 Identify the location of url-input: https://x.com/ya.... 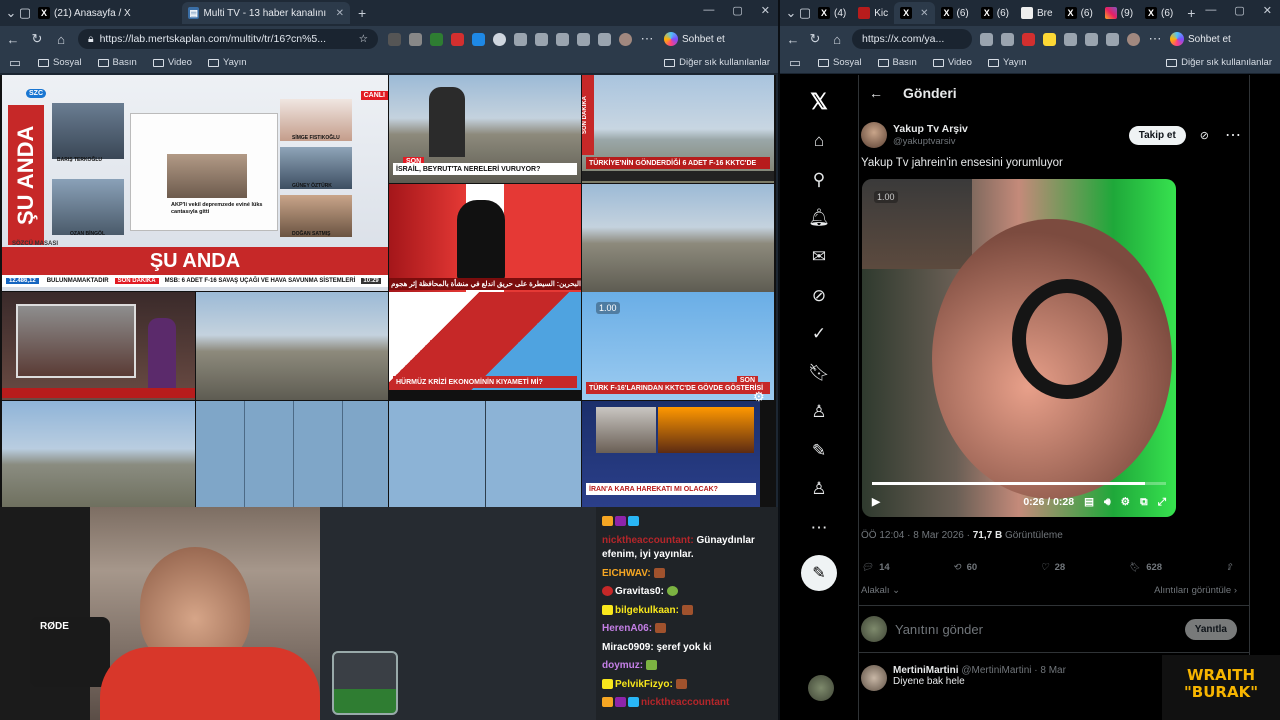
(912, 39).